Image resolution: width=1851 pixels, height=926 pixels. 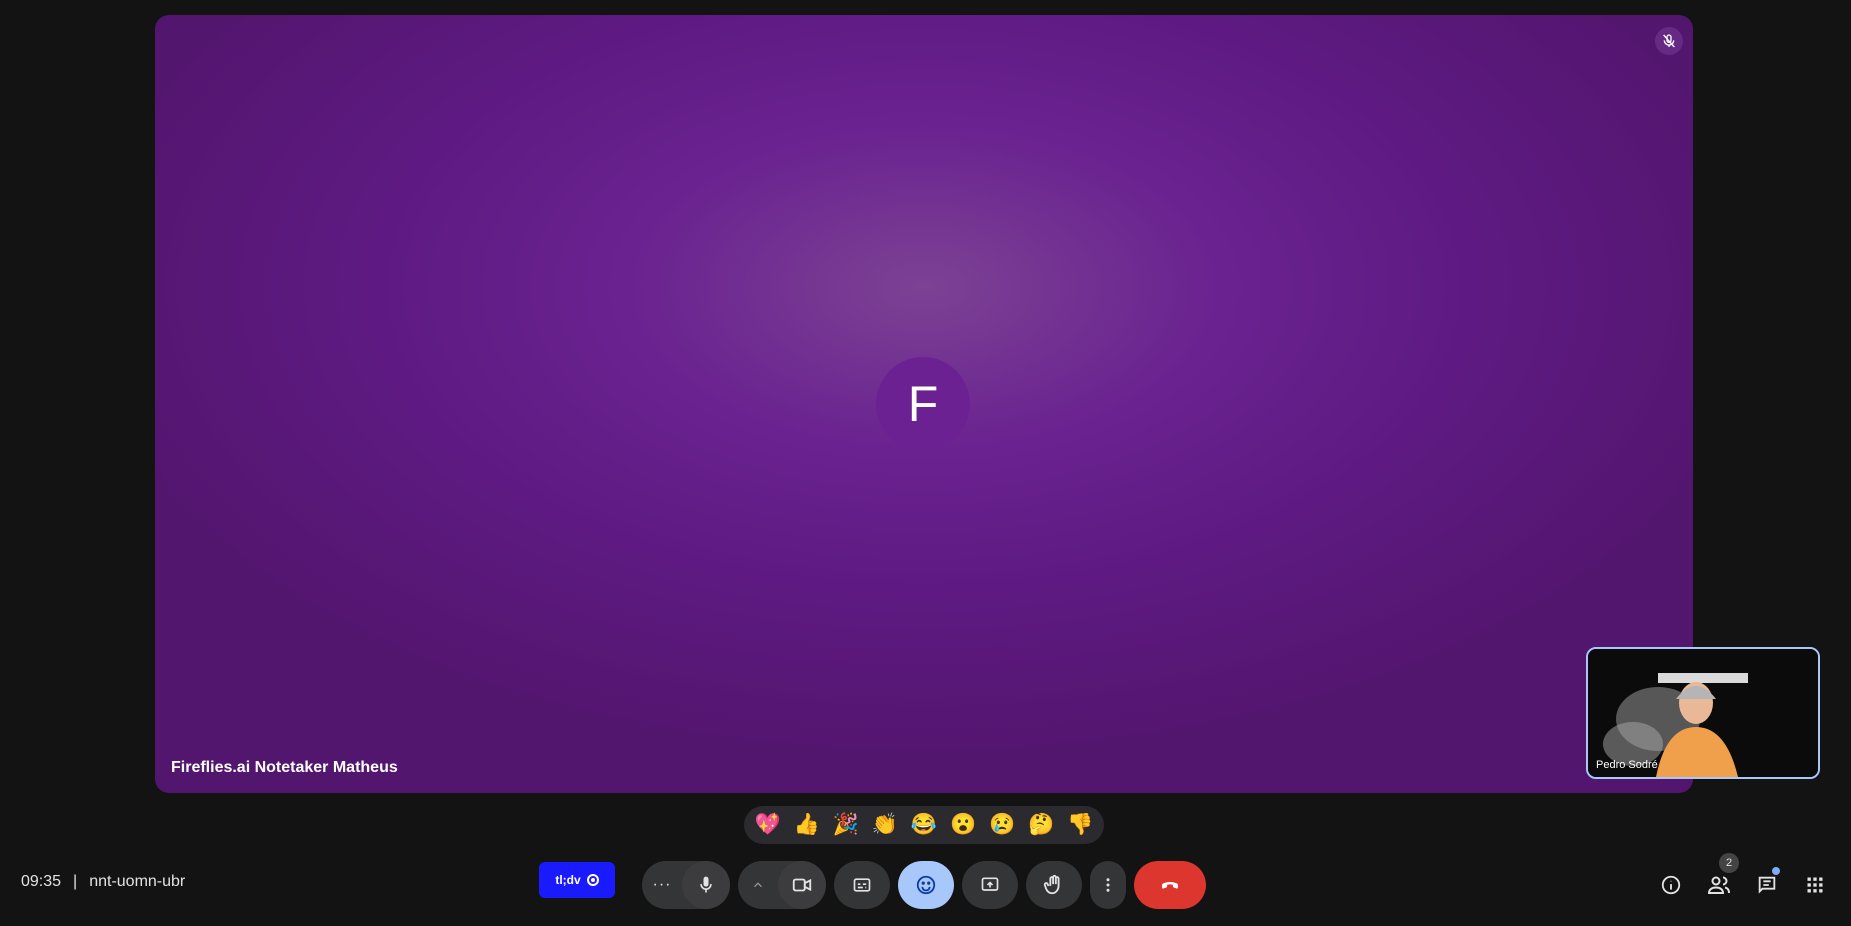 I want to click on end-call-button, so click(x=1170, y=885).